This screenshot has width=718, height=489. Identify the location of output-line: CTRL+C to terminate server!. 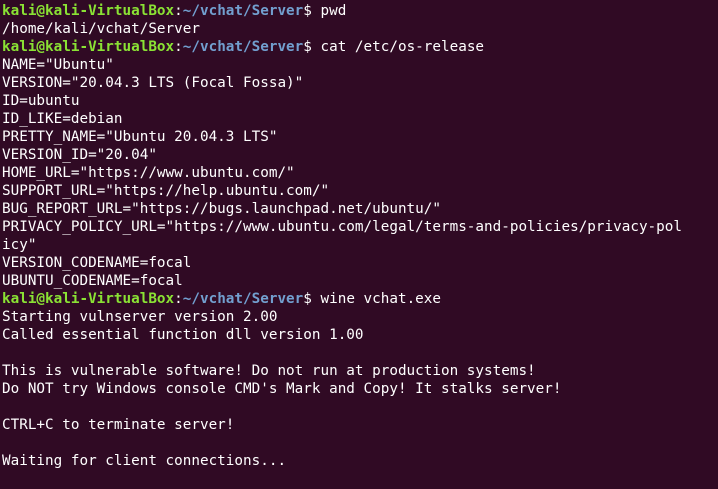
(118, 425).